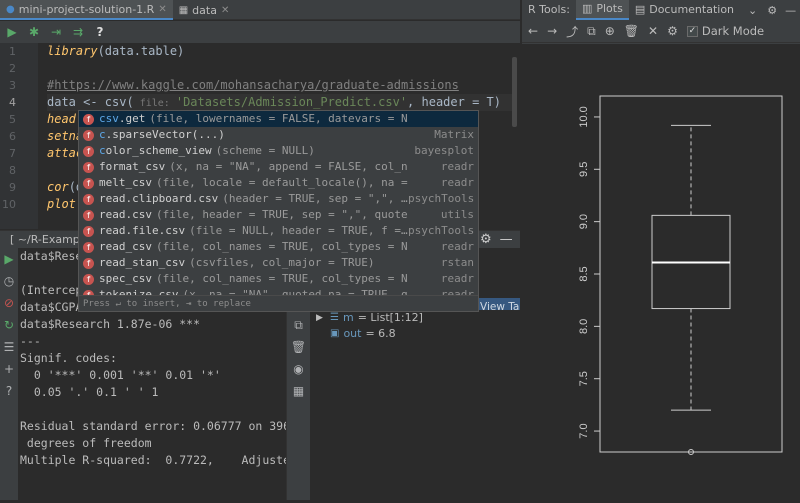 The width and height of the screenshot is (800, 503). I want to click on tab-plots: ▥ Plots, so click(602, 10).